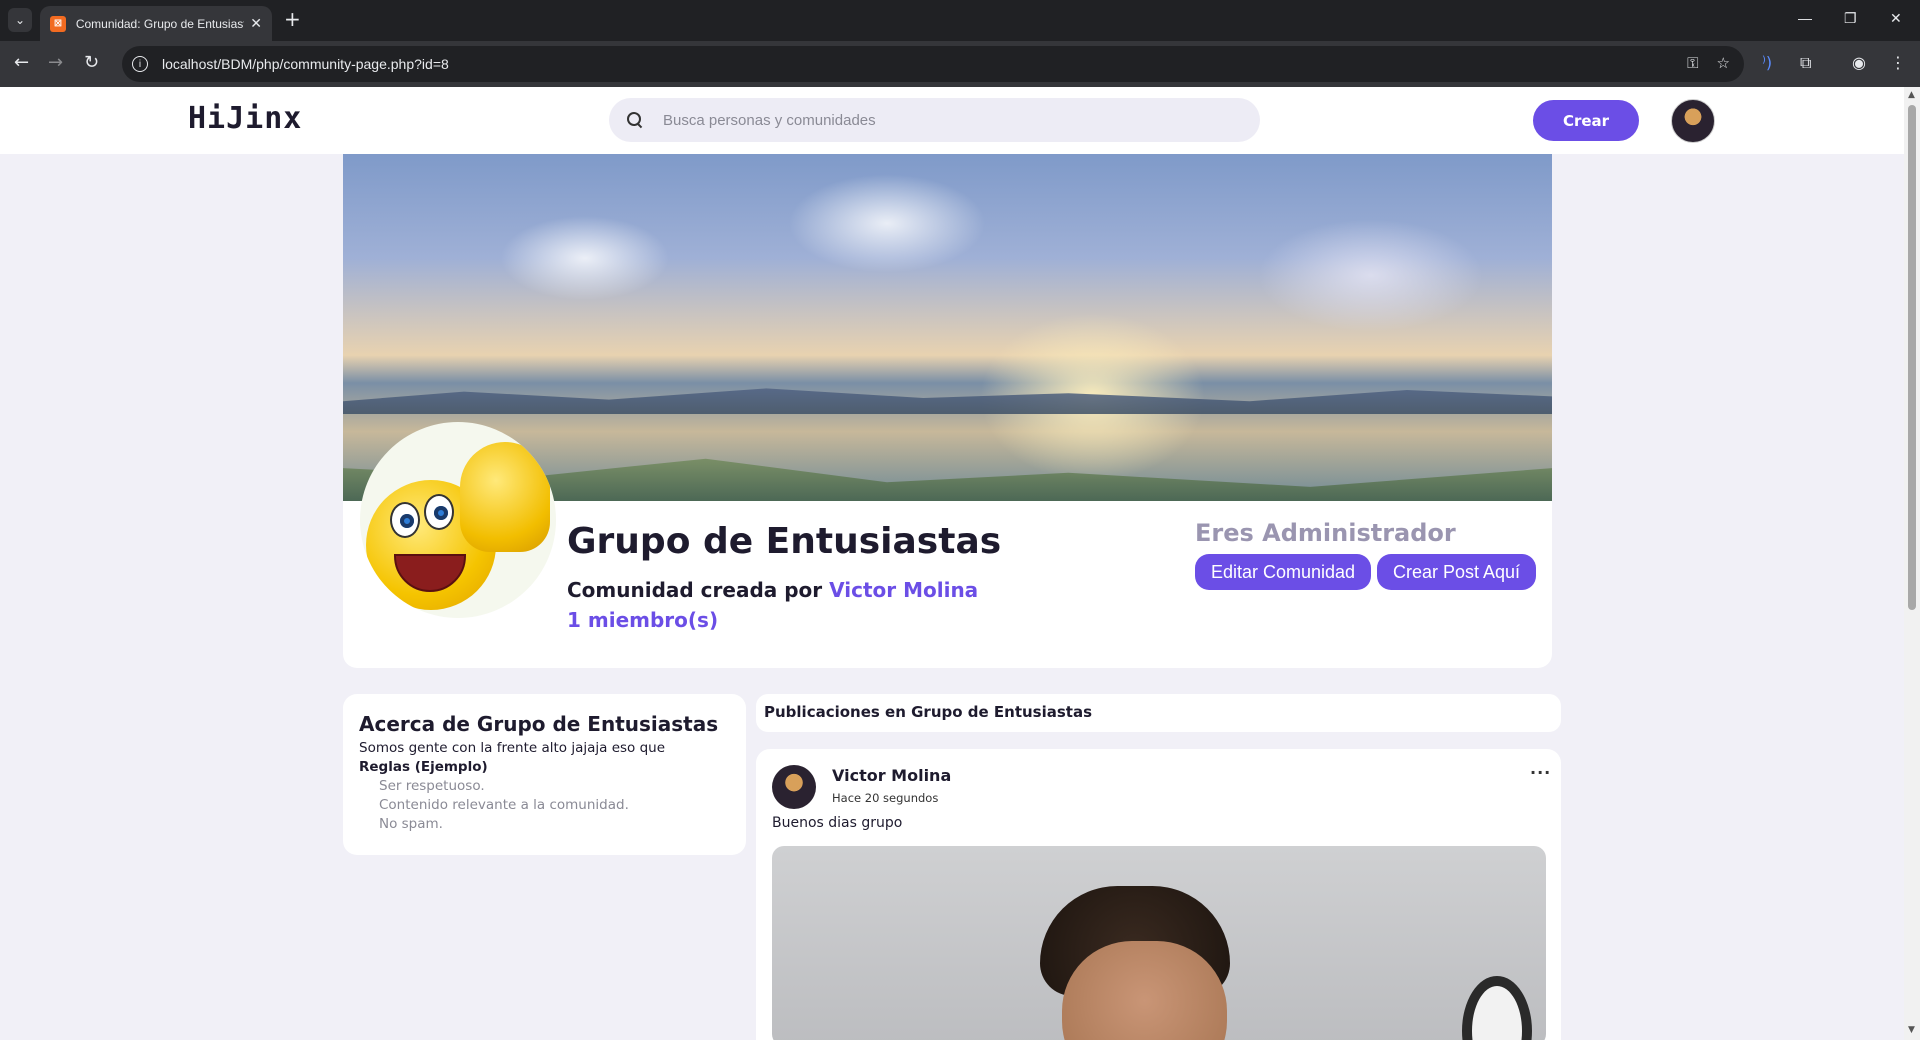 The height and width of the screenshot is (1040, 1920). What do you see at coordinates (1692, 63) in the screenshot?
I see `password-key-icon: ⚿` at bounding box center [1692, 63].